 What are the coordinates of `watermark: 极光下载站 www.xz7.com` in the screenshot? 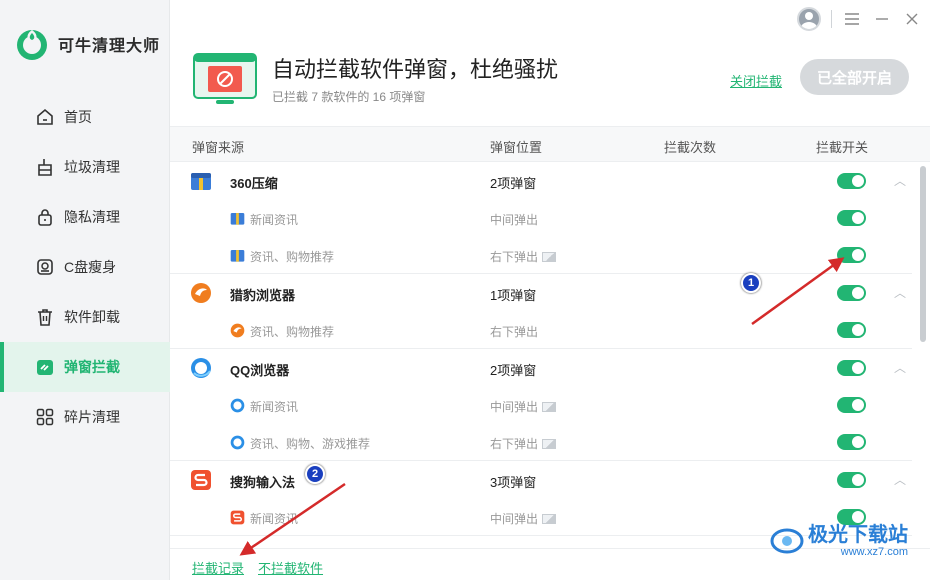 It's located at (839, 541).